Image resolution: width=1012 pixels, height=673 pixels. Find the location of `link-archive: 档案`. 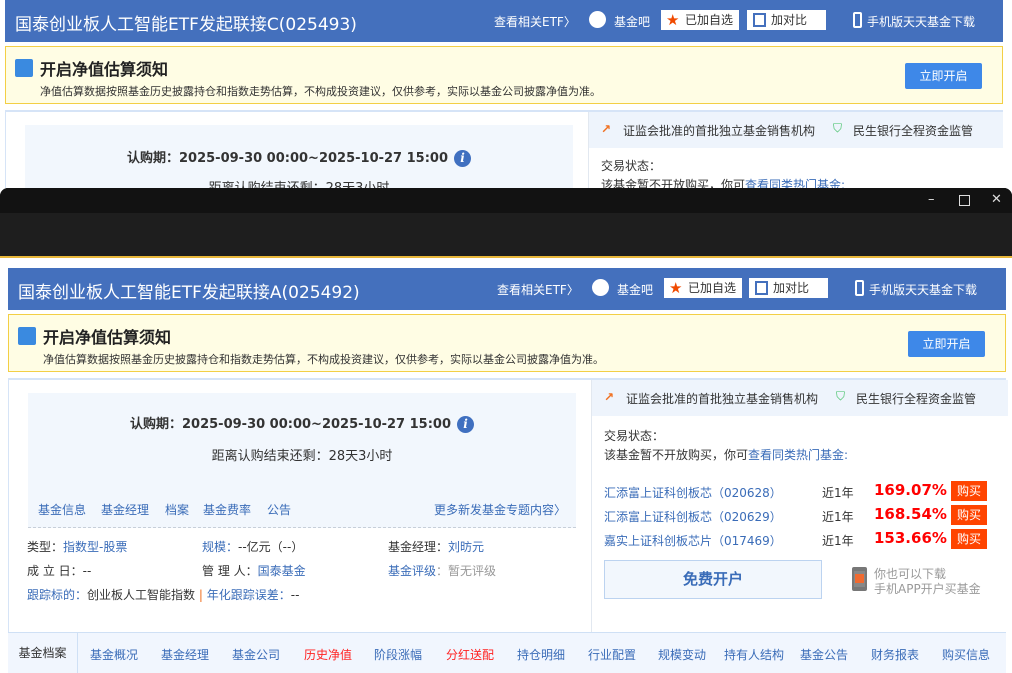

link-archive: 档案 is located at coordinates (177, 509).